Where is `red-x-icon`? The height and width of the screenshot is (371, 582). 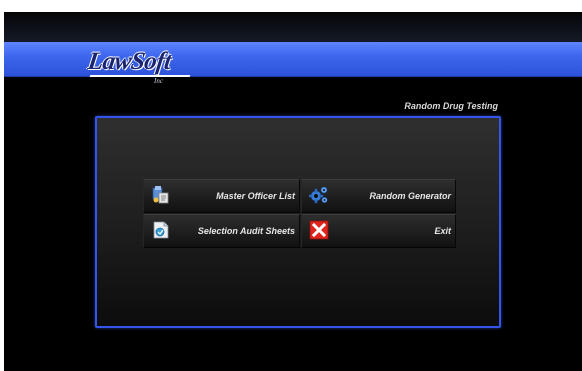
red-x-icon is located at coordinates (319, 230).